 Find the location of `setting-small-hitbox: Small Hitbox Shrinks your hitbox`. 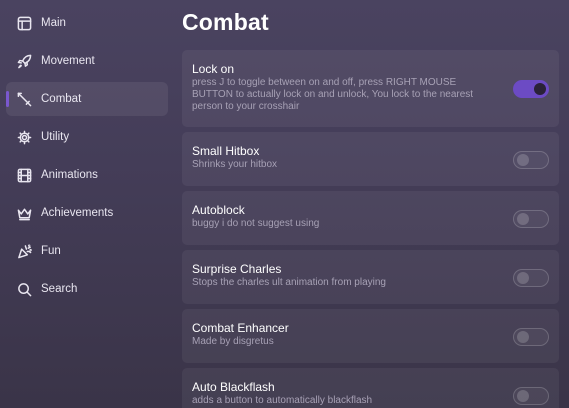

setting-small-hitbox: Small Hitbox Shrinks your hitbox is located at coordinates (370, 159).